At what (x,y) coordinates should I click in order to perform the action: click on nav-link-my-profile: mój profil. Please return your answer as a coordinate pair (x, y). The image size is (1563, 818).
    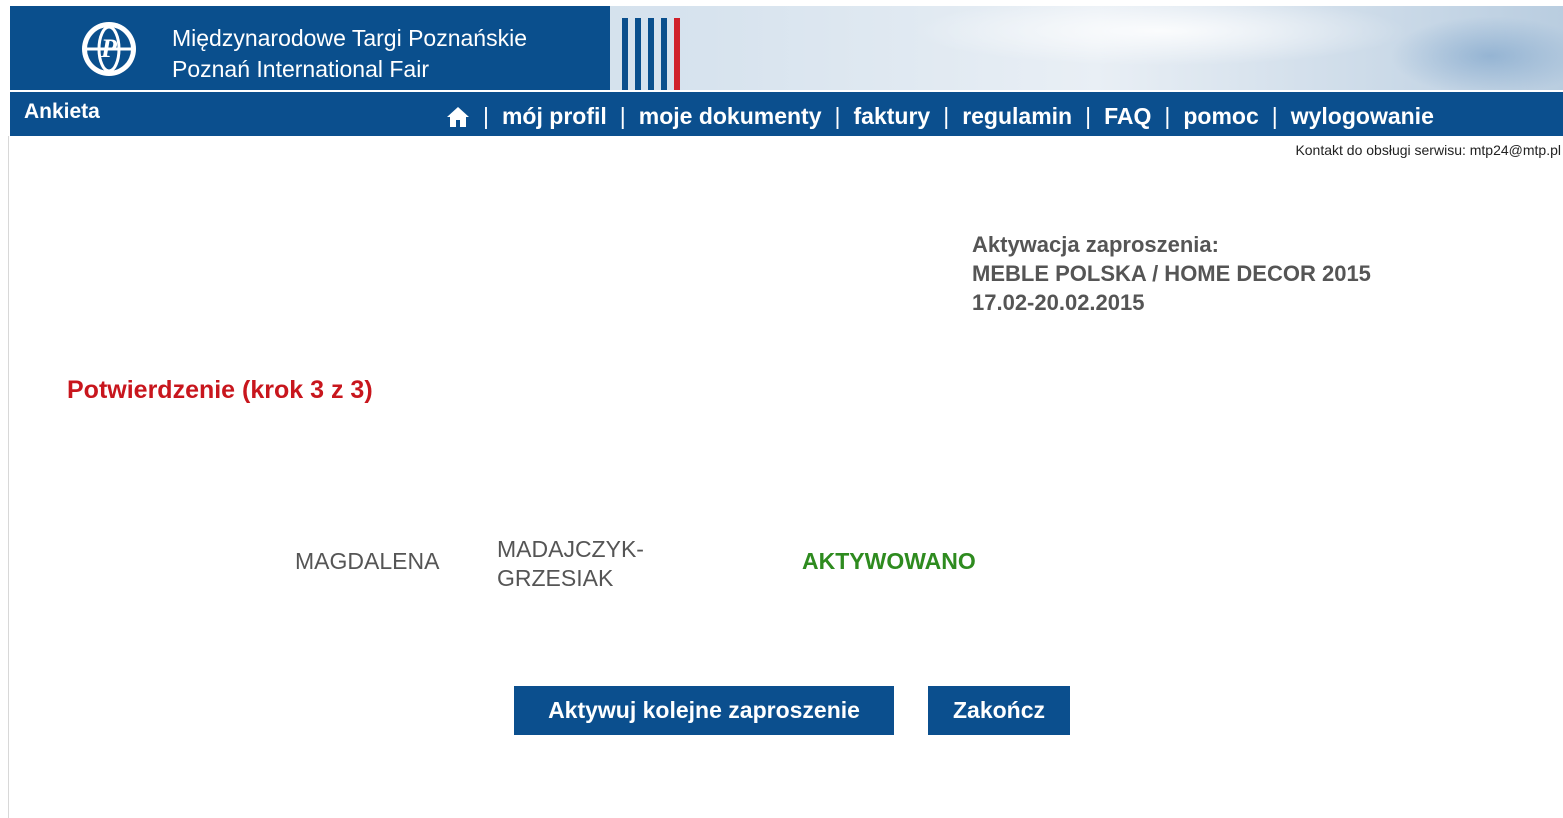
    Looking at the image, I should click on (554, 116).